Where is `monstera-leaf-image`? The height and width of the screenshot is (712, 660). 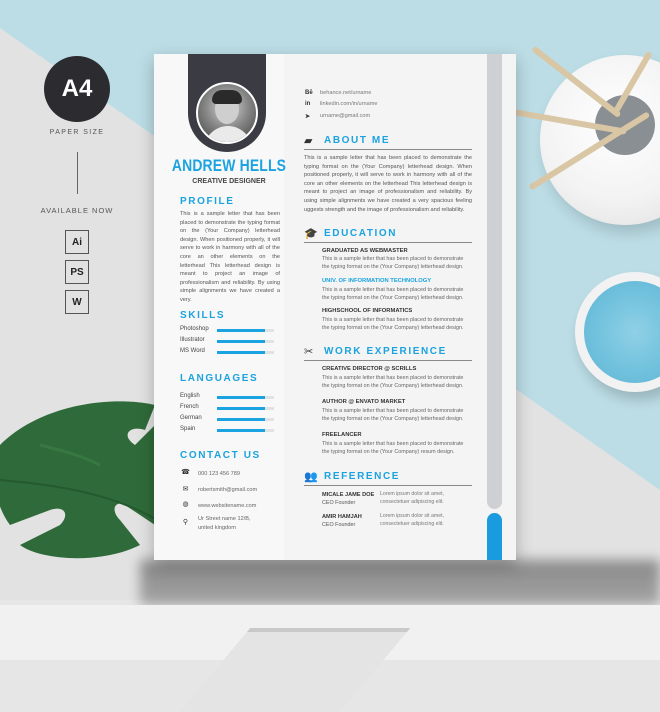 monstera-leaf-image is located at coordinates (85, 480).